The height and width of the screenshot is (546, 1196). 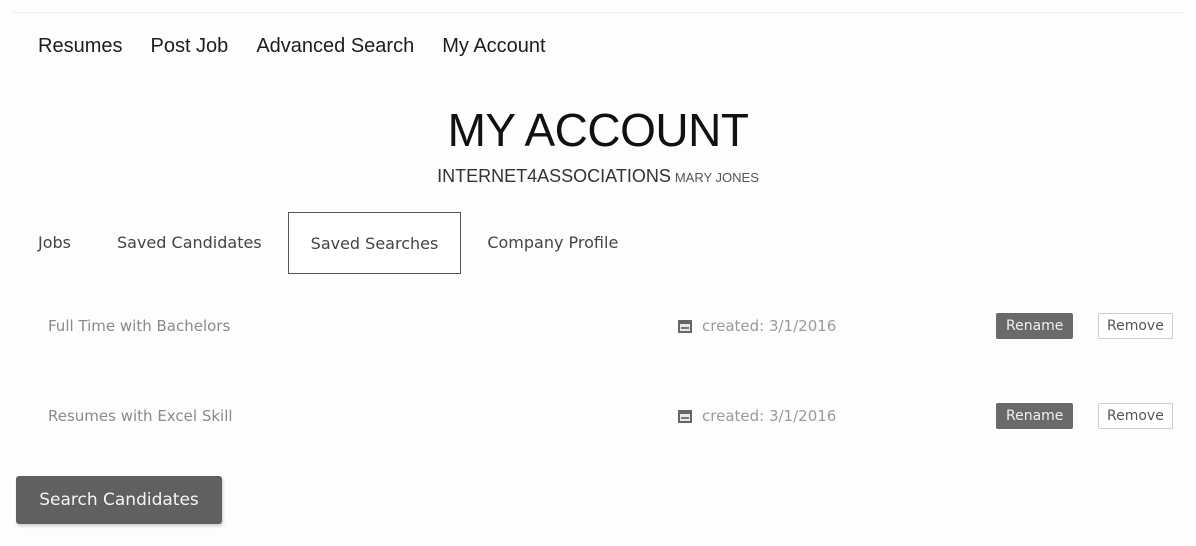 What do you see at coordinates (716, 177) in the screenshot?
I see `user-name: MARY JONES` at bounding box center [716, 177].